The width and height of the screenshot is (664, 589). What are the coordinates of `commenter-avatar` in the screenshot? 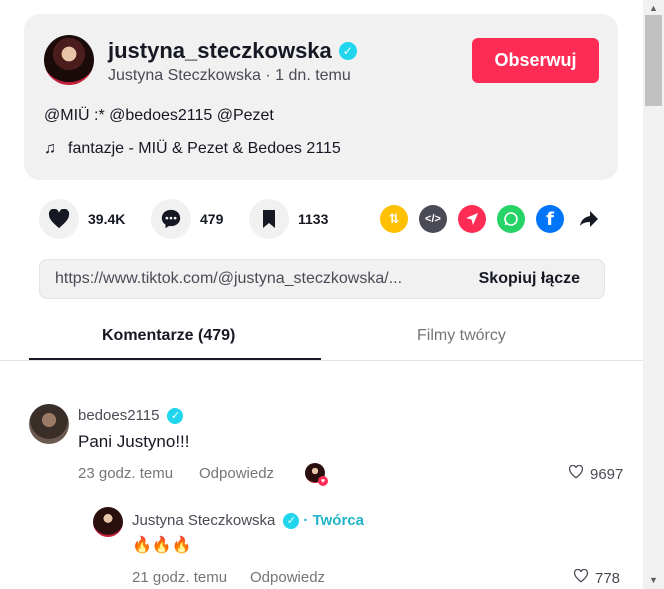 It's located at (49, 424).